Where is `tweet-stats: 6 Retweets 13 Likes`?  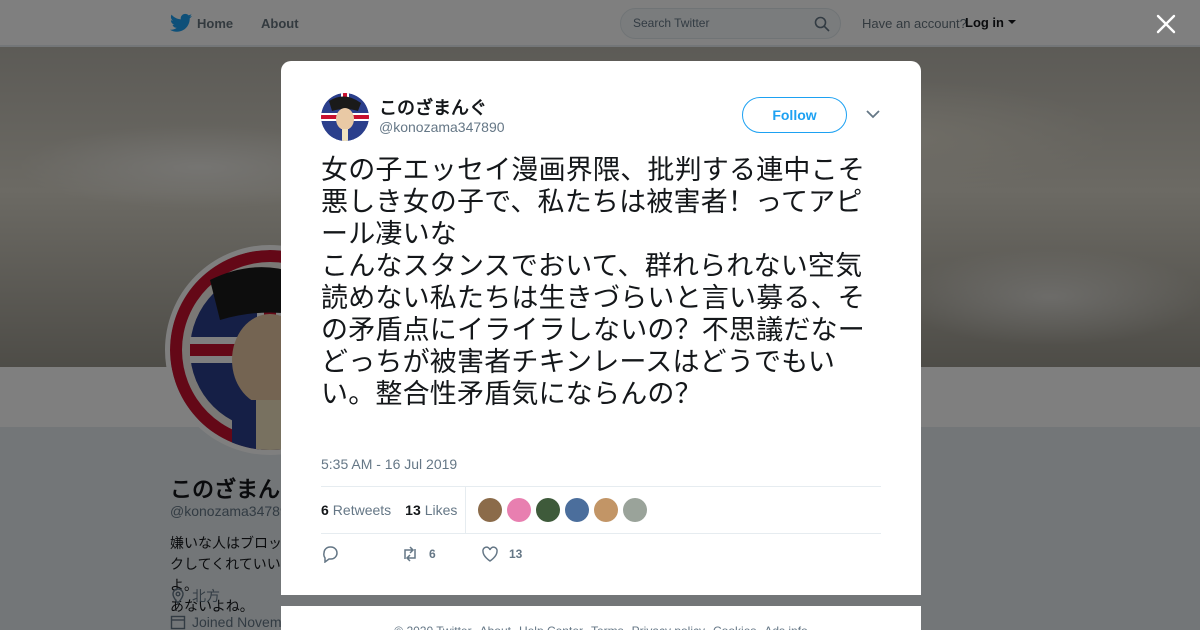
tweet-stats: 6 Retweets 13 Likes is located at coordinates (389, 510).